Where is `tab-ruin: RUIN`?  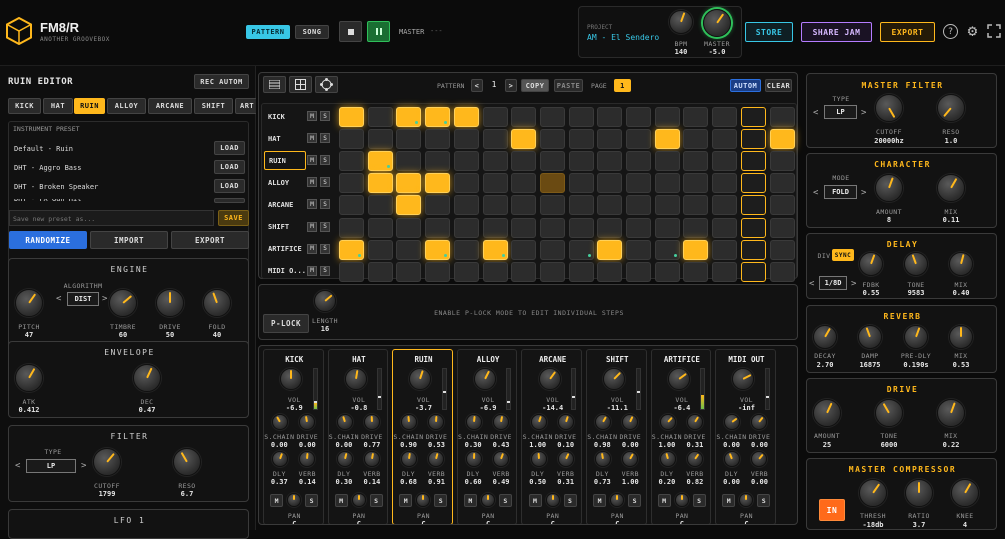
tab-ruin: RUIN is located at coordinates (89, 106).